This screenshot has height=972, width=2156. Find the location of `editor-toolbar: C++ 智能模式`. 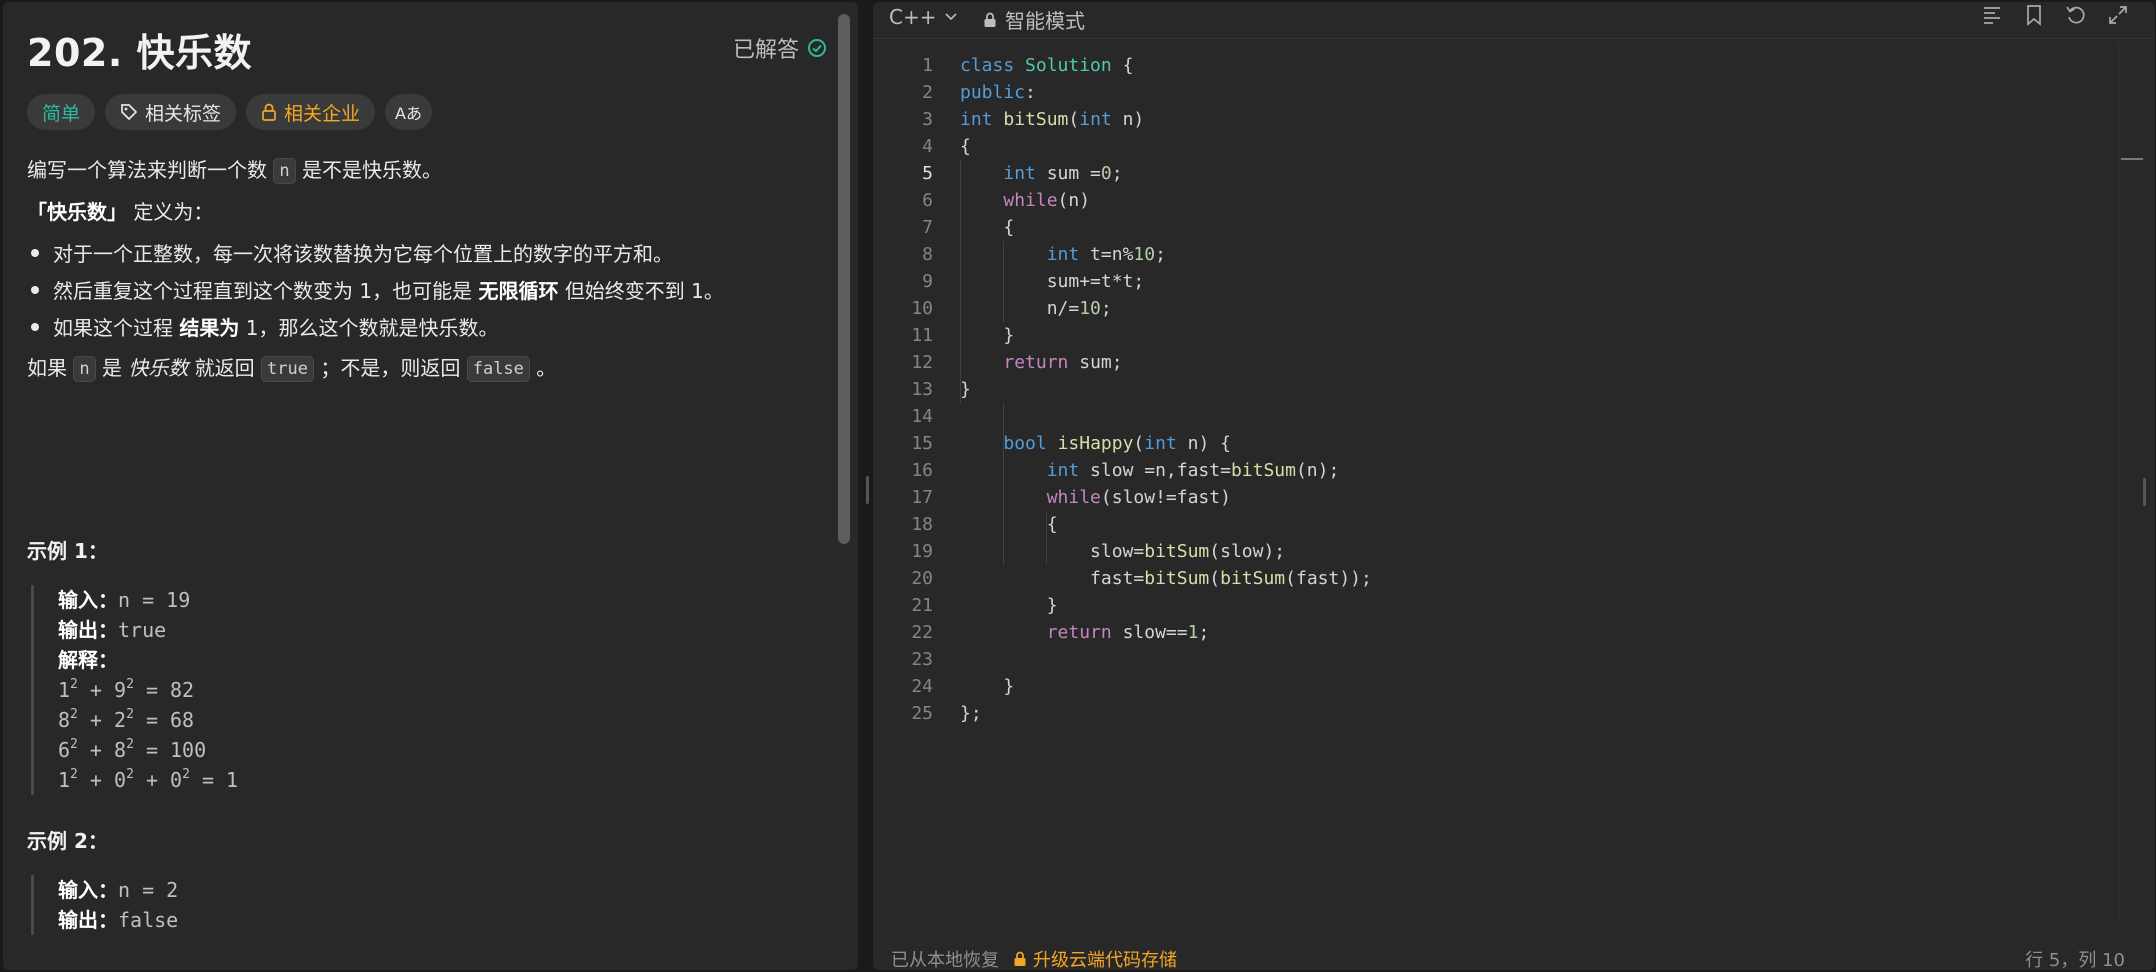

editor-toolbar: C++ 智能模式 is located at coordinates (1514, 19).